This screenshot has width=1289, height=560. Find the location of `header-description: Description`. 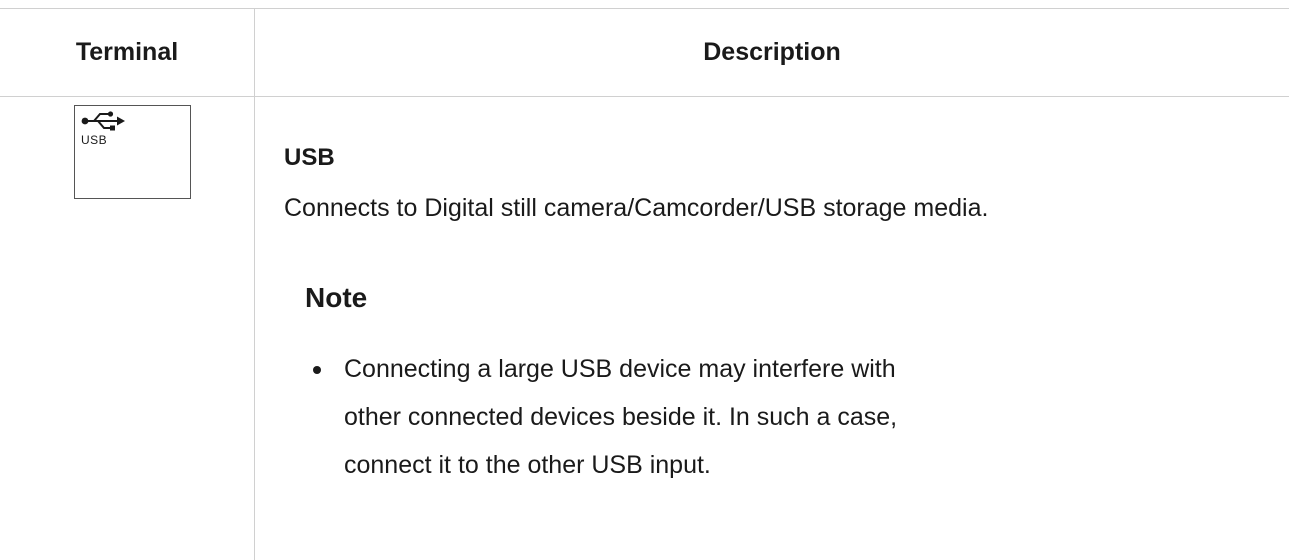

header-description: Description is located at coordinates (772, 51).